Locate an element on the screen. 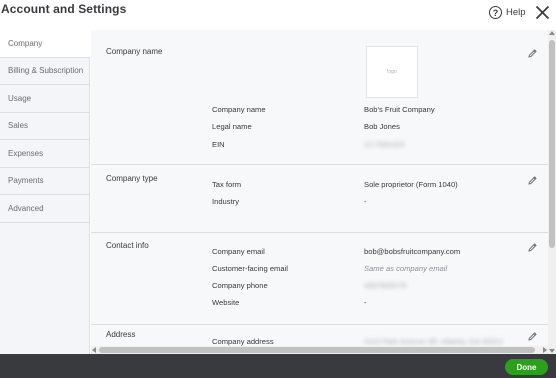 The image size is (556, 378). help-label: Help is located at coordinates (516, 12).